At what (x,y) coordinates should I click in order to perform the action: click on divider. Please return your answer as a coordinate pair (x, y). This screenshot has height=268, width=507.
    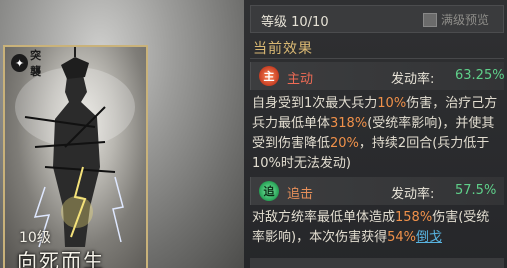
    Looking at the image, I should click on (377, 58).